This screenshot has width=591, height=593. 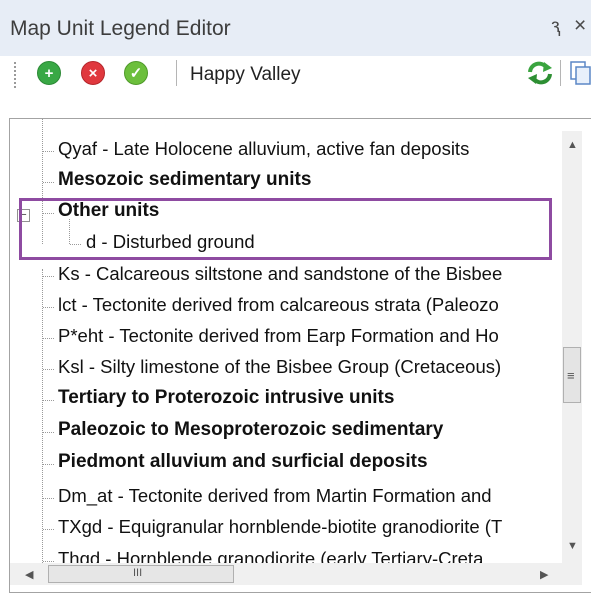 I want to click on scroll-down-icon: ▼, so click(x=572, y=546).